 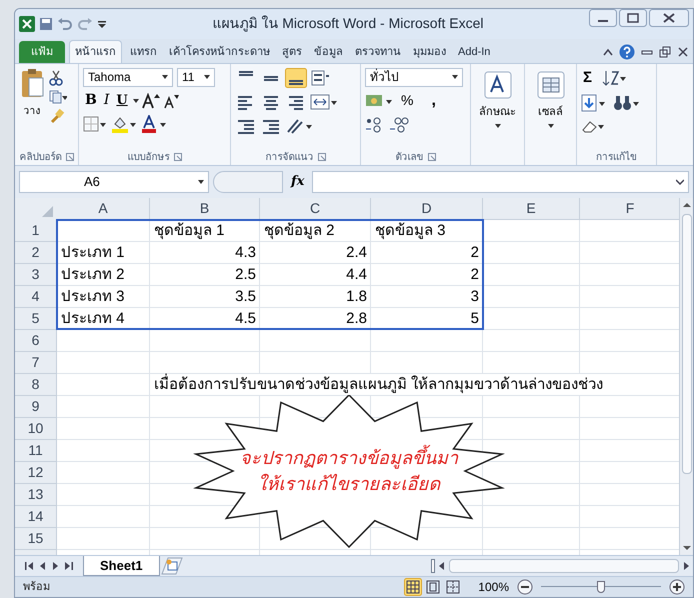 I want to click on column-header: A, so click(x=103, y=209).